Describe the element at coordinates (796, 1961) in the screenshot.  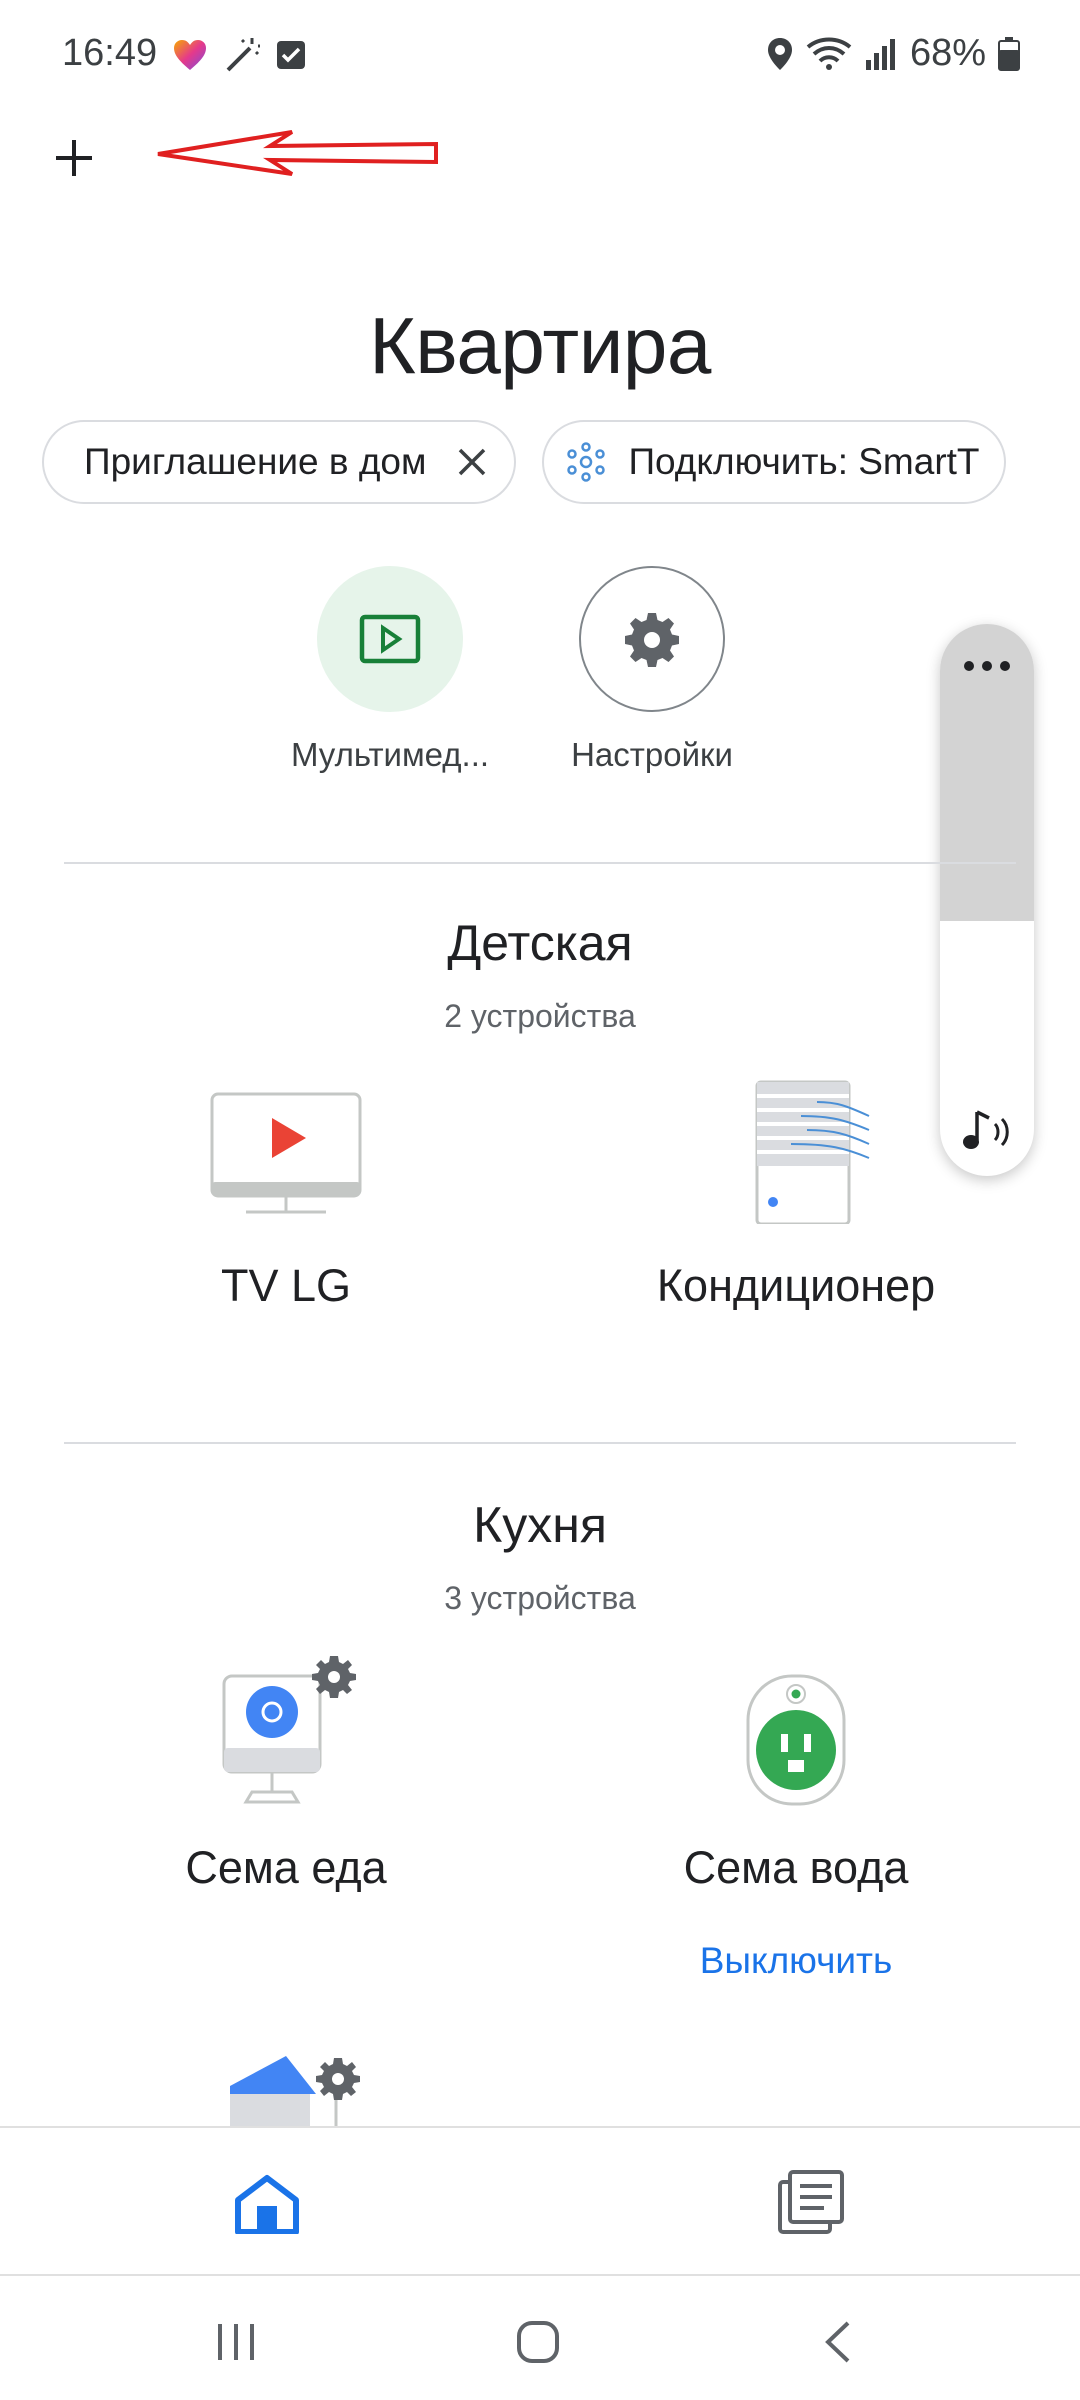
I see `turn-off-button: Выключить` at that location.